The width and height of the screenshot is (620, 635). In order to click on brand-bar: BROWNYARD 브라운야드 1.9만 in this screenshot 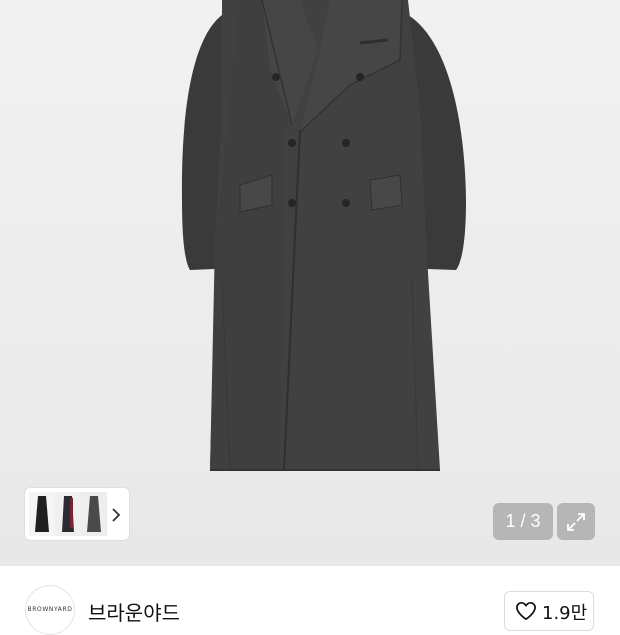, I will do `click(310, 600)`.